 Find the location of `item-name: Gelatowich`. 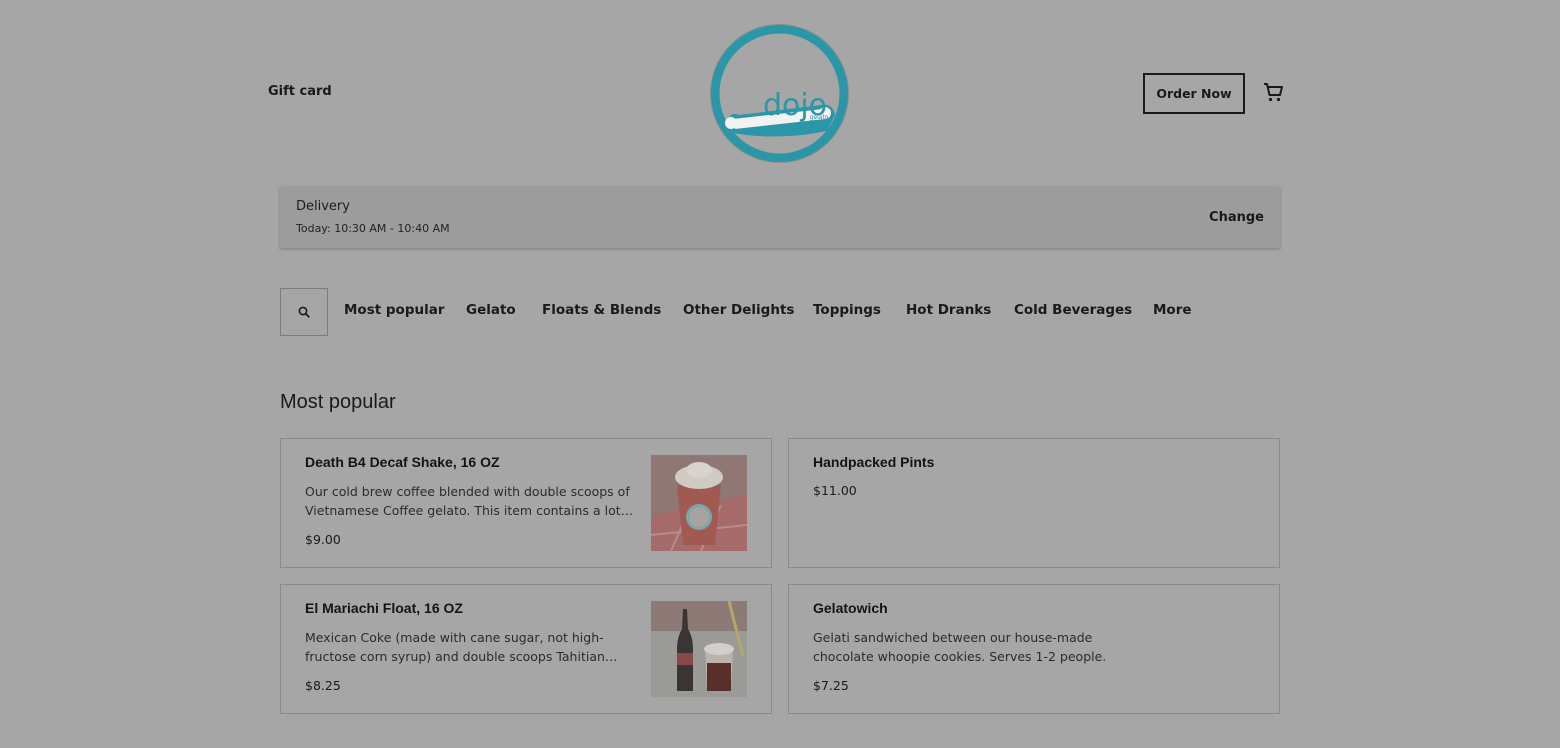

item-name: Gelatowich is located at coordinates (850, 608).